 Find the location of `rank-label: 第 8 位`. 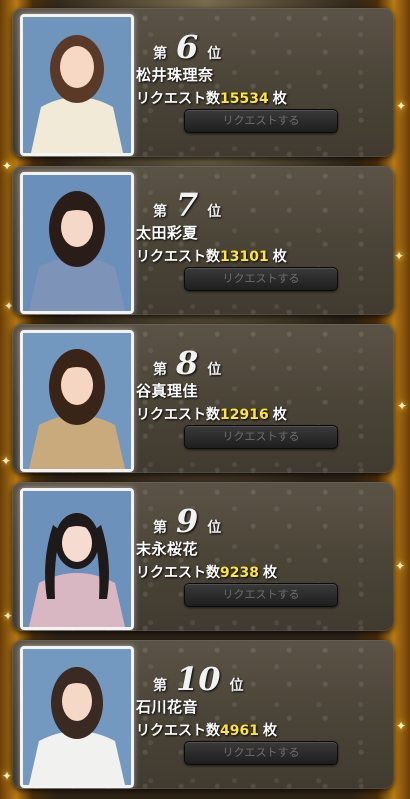

rank-label: 第 8 位 is located at coordinates (187, 363).